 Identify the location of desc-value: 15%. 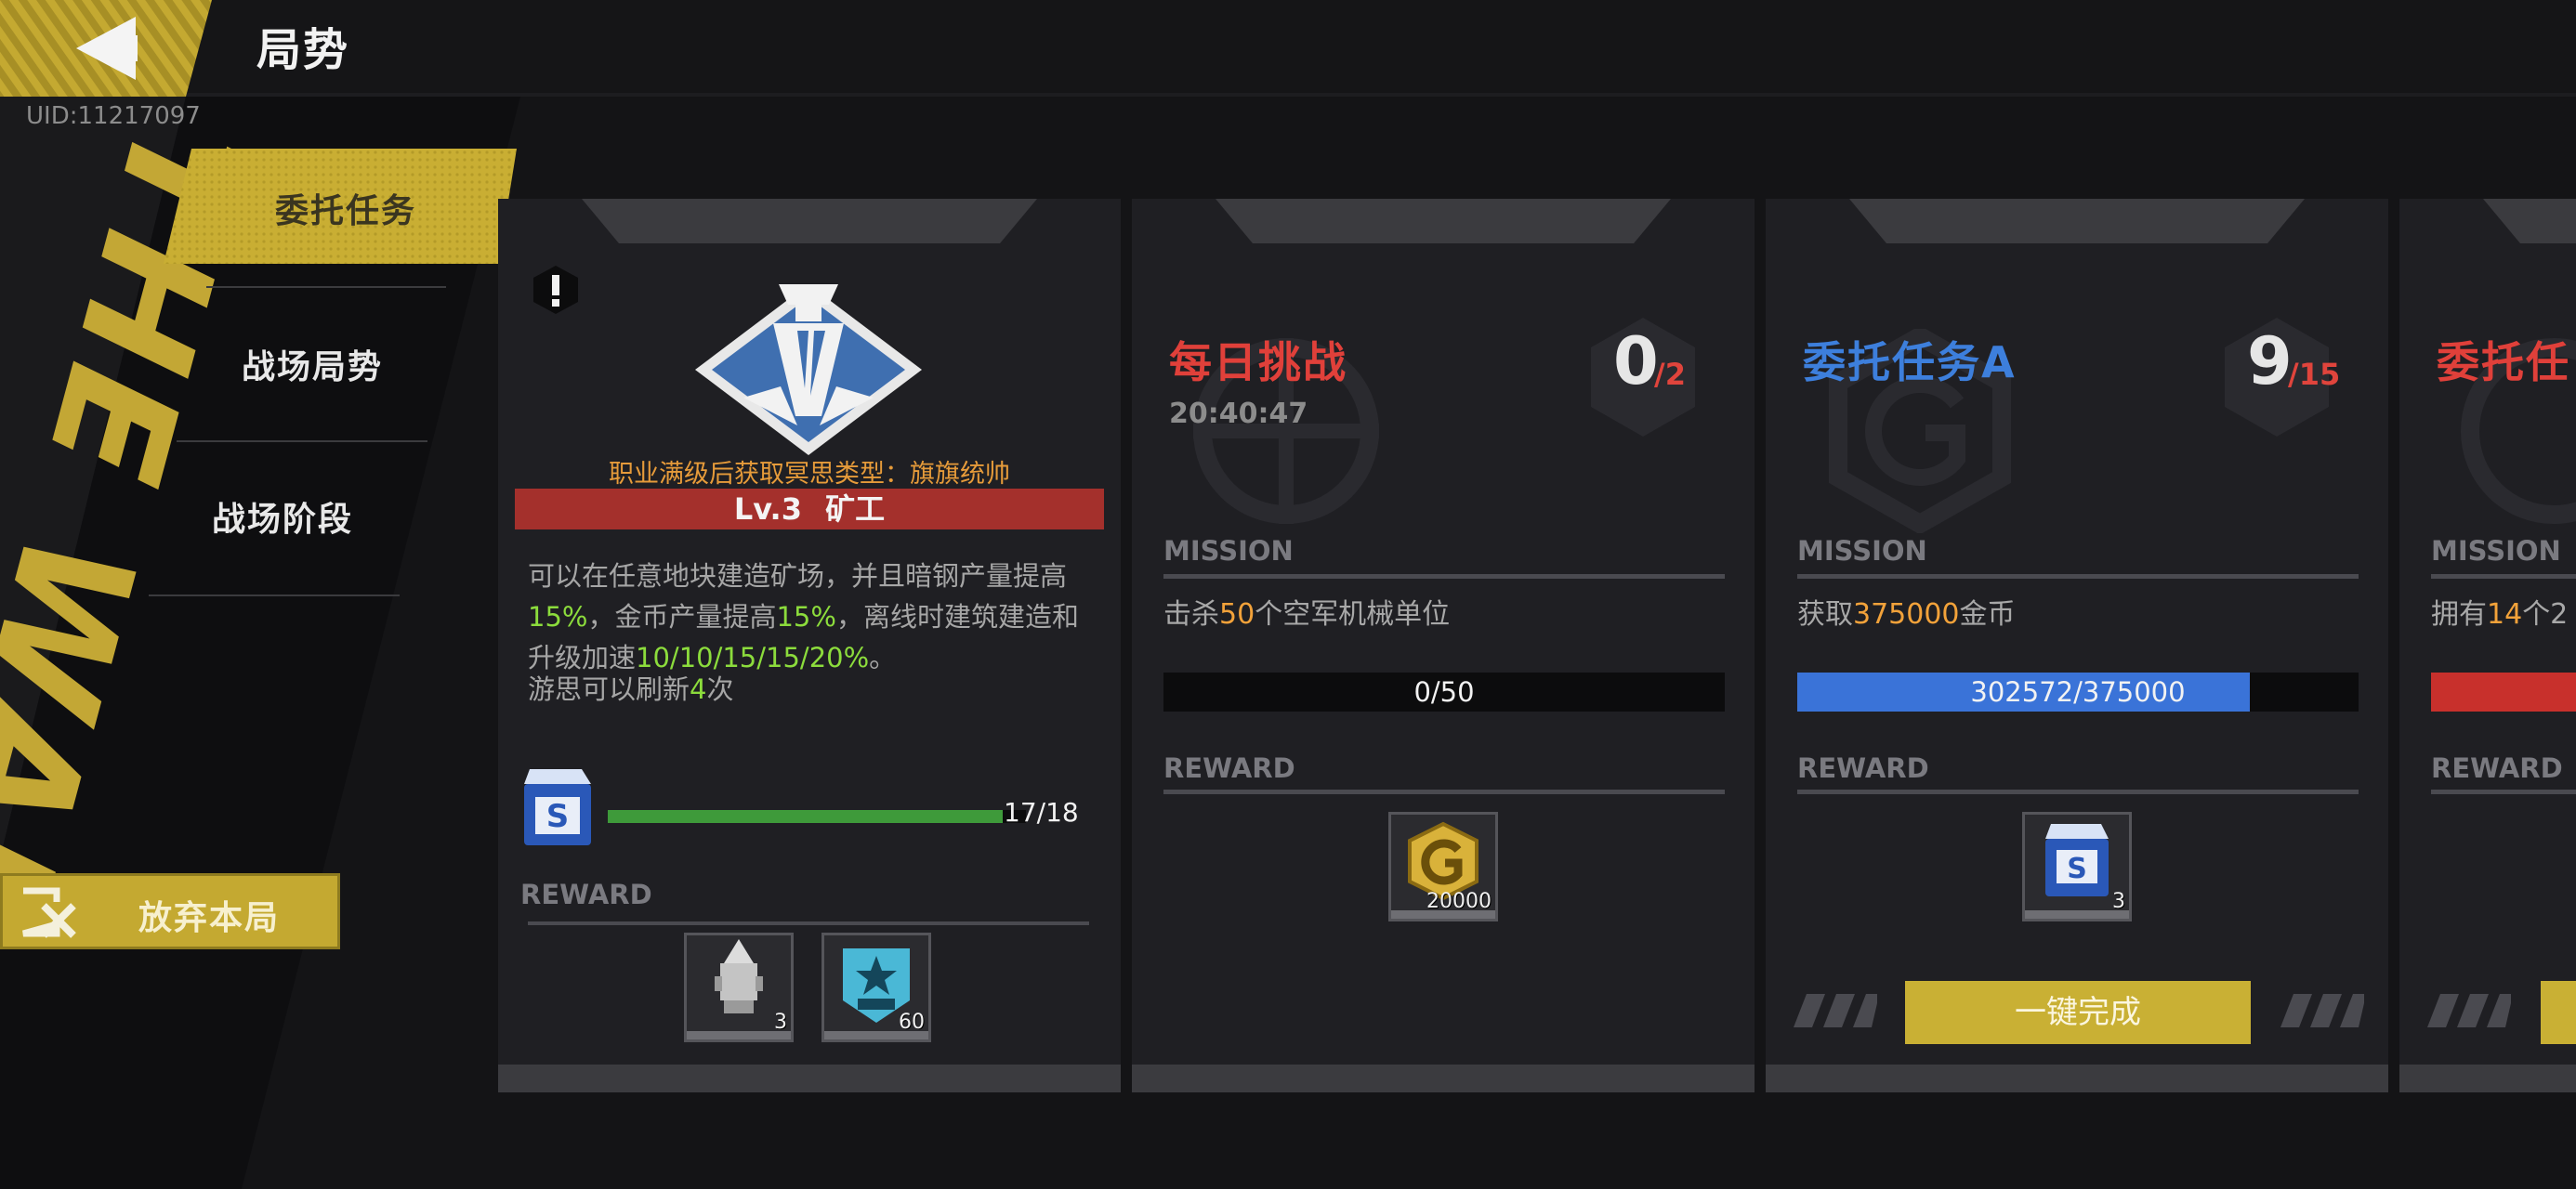
(806, 617).